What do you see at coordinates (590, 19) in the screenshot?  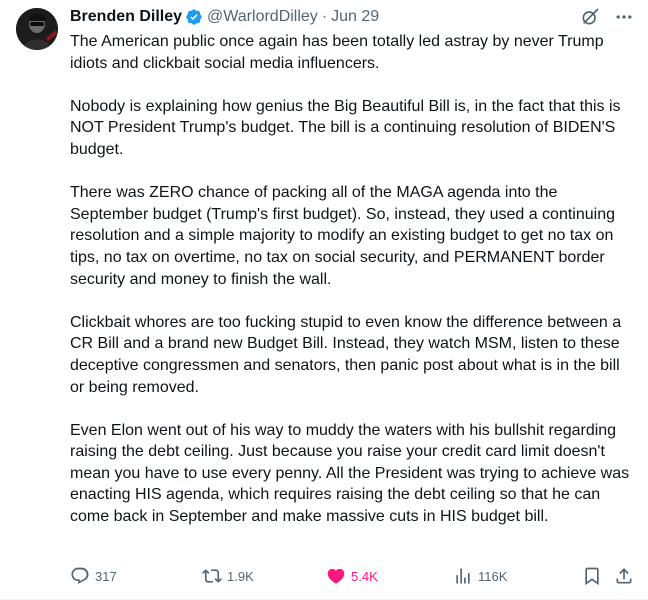 I see `grok-icon` at bounding box center [590, 19].